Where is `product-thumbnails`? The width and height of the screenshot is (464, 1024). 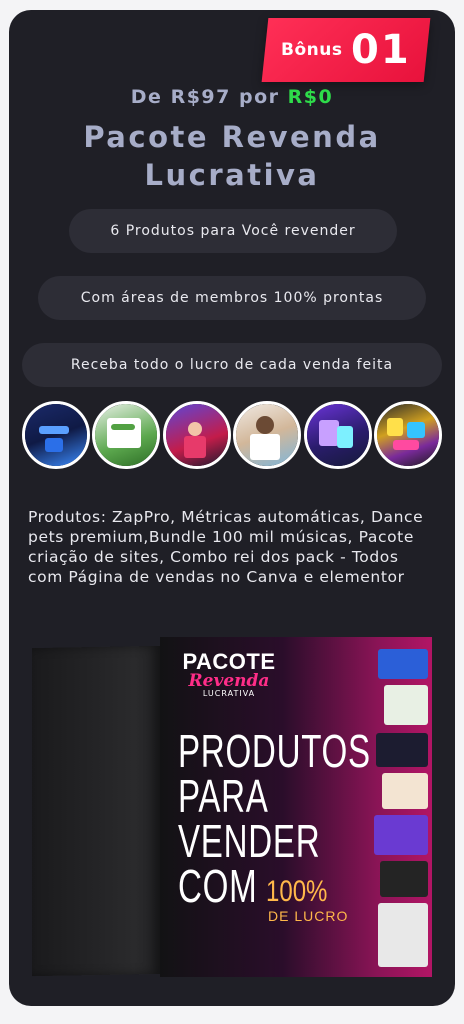 product-thumbnails is located at coordinates (232, 435).